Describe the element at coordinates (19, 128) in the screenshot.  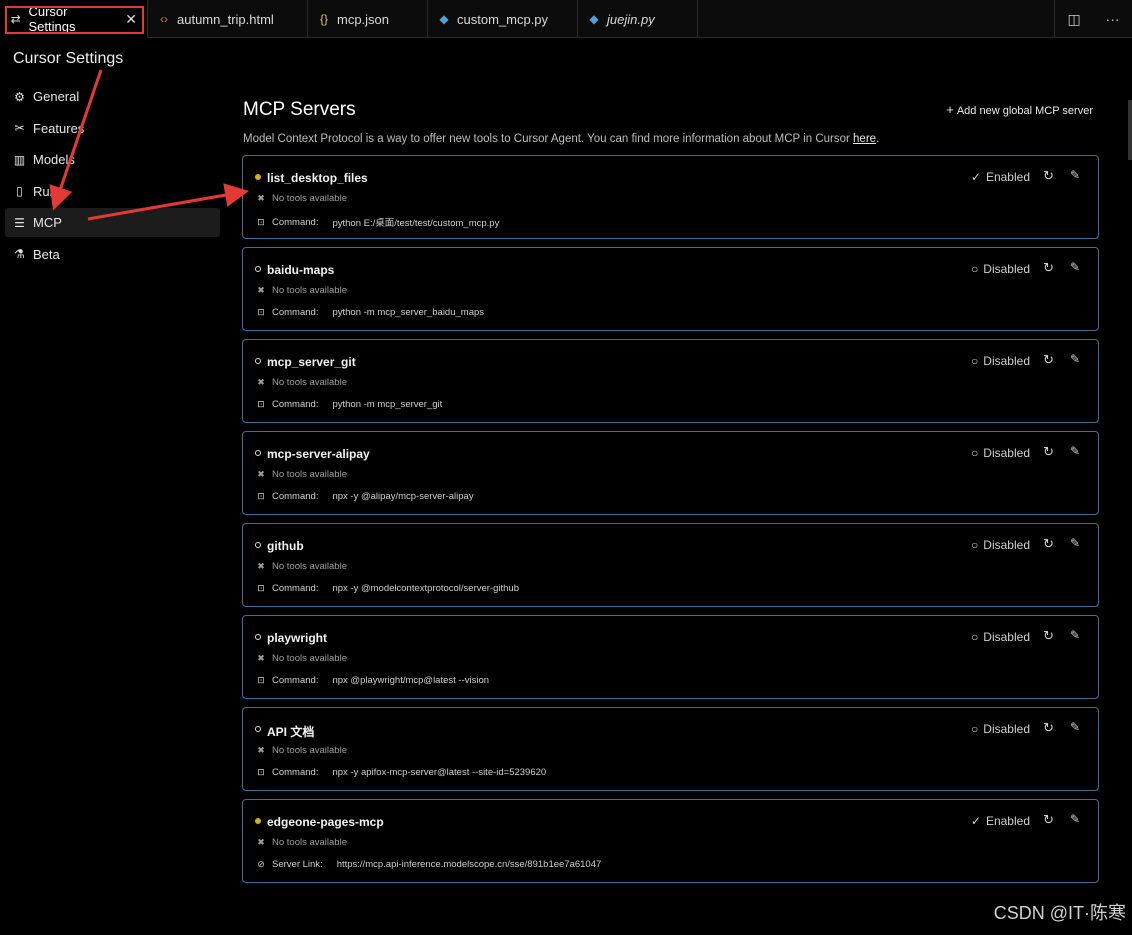
I see `tools-icon: ✂` at that location.